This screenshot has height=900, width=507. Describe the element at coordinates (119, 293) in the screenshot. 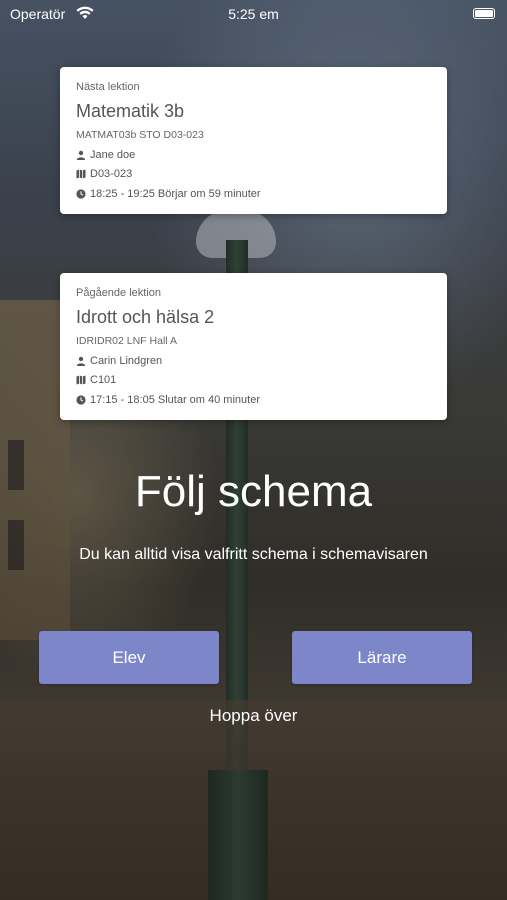

I see `card-kicker: Pågående lektion` at that location.